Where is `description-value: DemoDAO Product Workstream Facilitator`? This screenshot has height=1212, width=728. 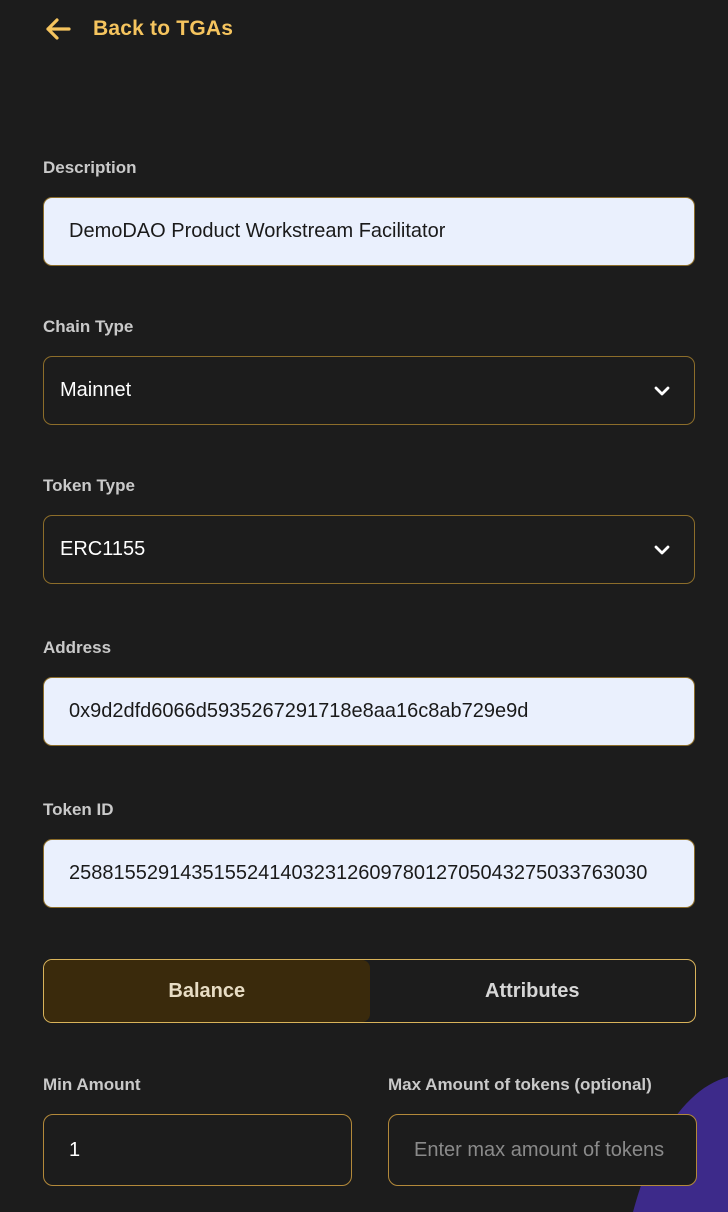
description-value: DemoDAO Product Workstream Facilitator is located at coordinates (257, 231).